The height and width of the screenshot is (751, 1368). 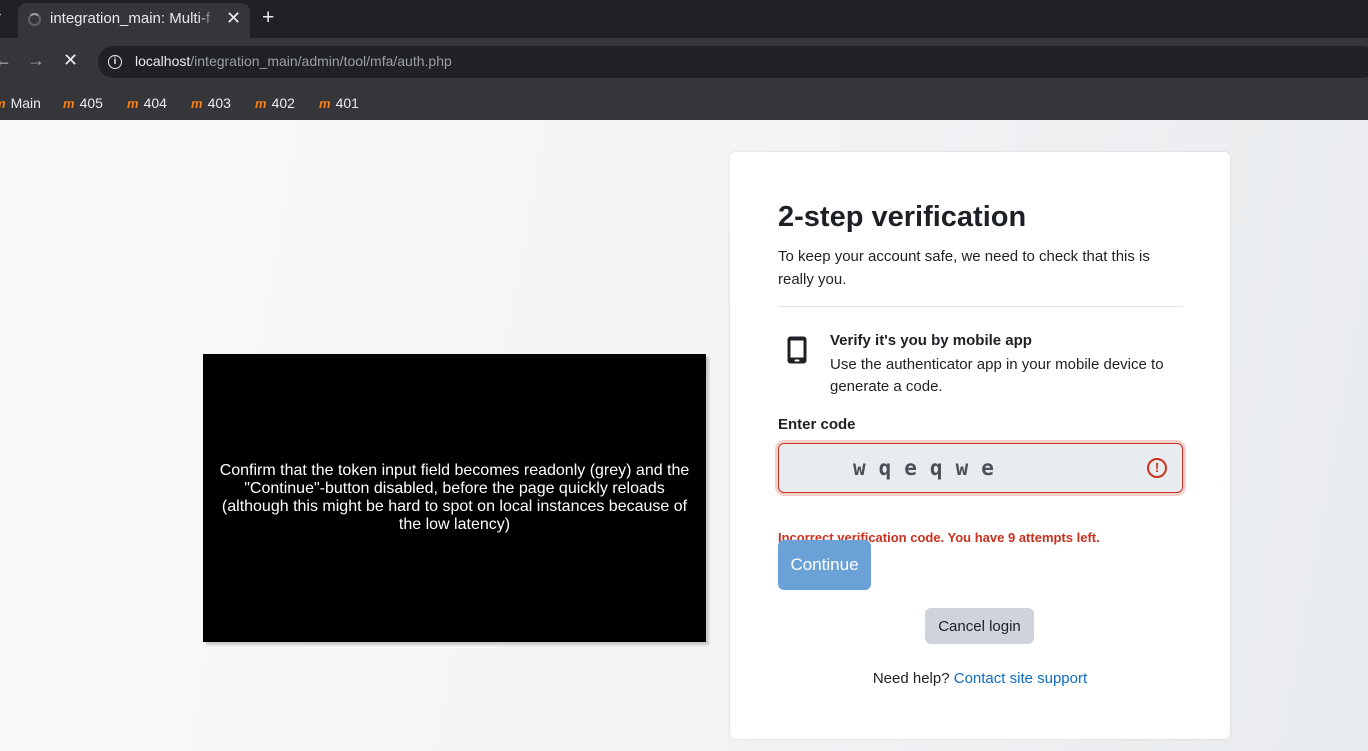 What do you see at coordinates (0, 16) in the screenshot?
I see `tab-search-chevron-icon: ▾` at bounding box center [0, 16].